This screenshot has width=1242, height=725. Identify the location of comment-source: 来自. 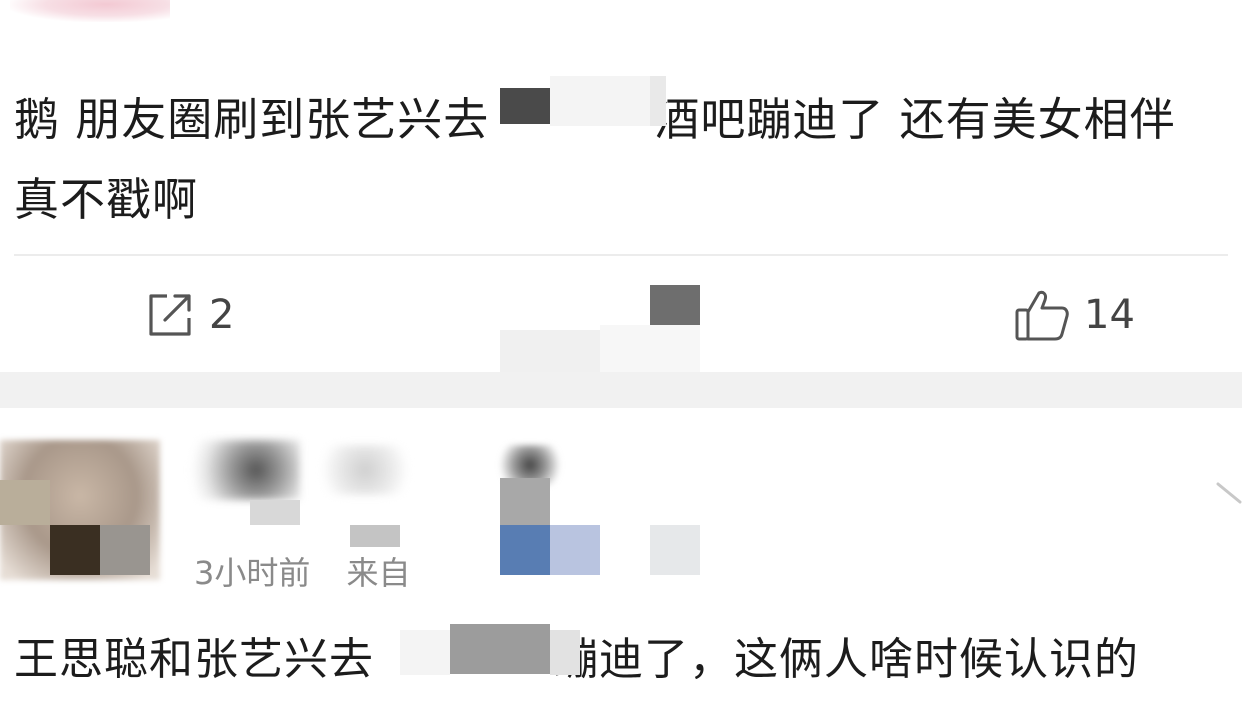
(378, 573).